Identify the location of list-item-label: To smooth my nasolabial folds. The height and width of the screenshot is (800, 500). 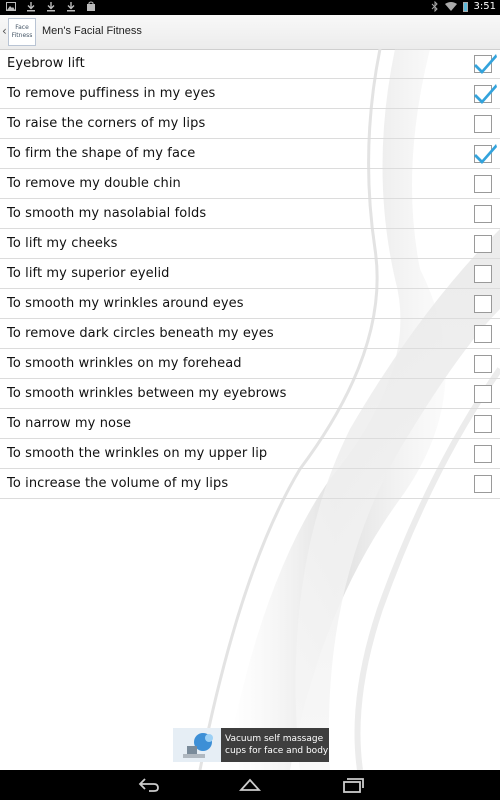
(107, 213).